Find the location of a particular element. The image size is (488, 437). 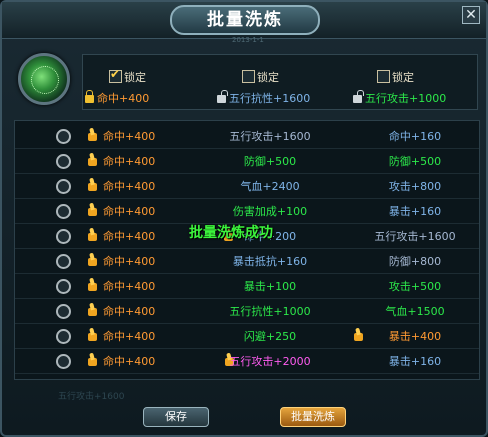

window-title: 批量洗炼 is located at coordinates (245, 20).